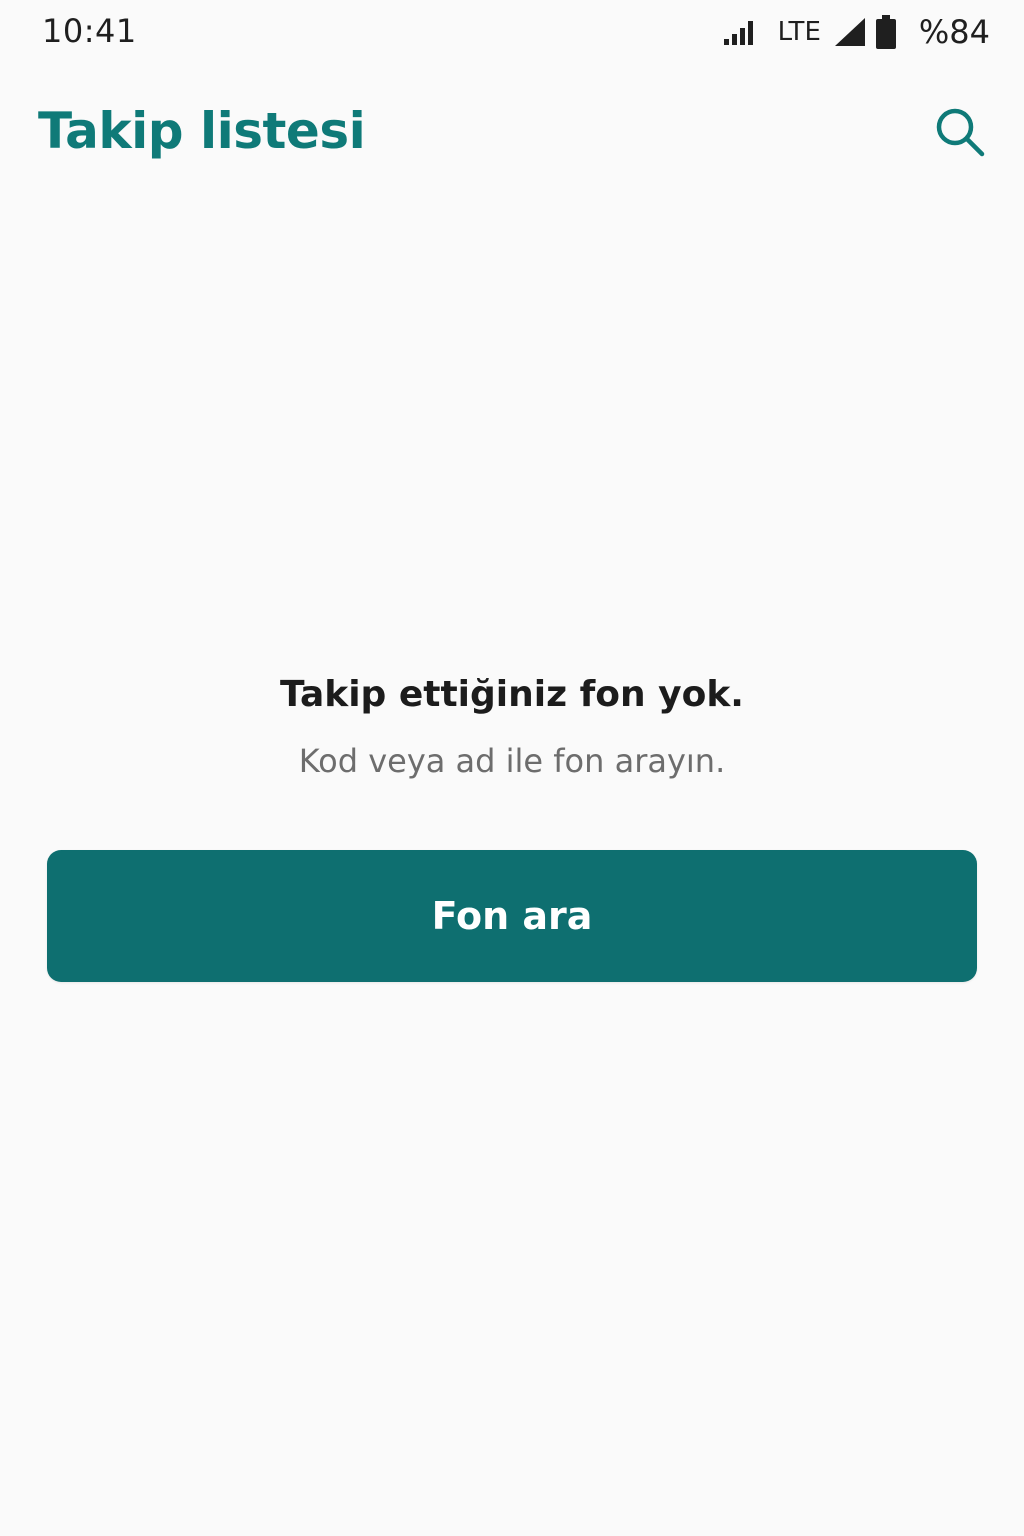 The height and width of the screenshot is (1536, 1024). What do you see at coordinates (512, 135) in the screenshot?
I see `top-app-bar: Takip listesi` at bounding box center [512, 135].